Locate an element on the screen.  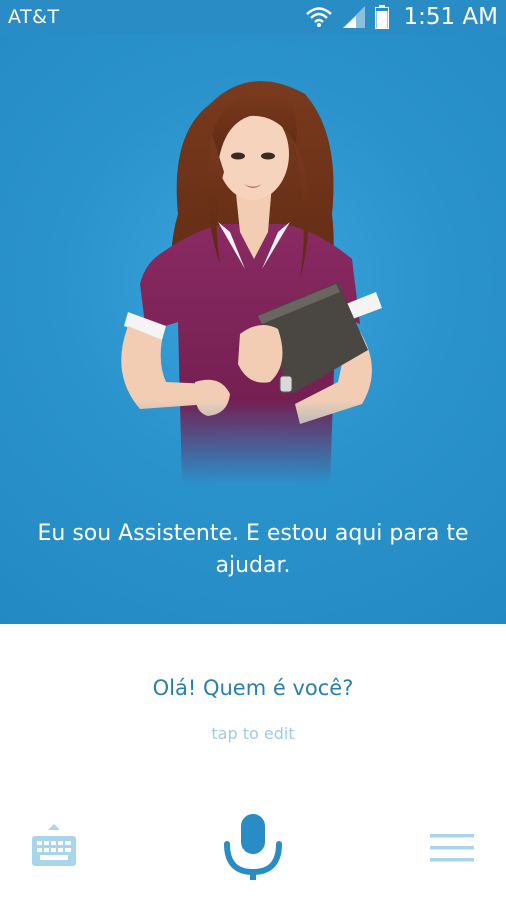
microphone-icon is located at coordinates (253, 847).